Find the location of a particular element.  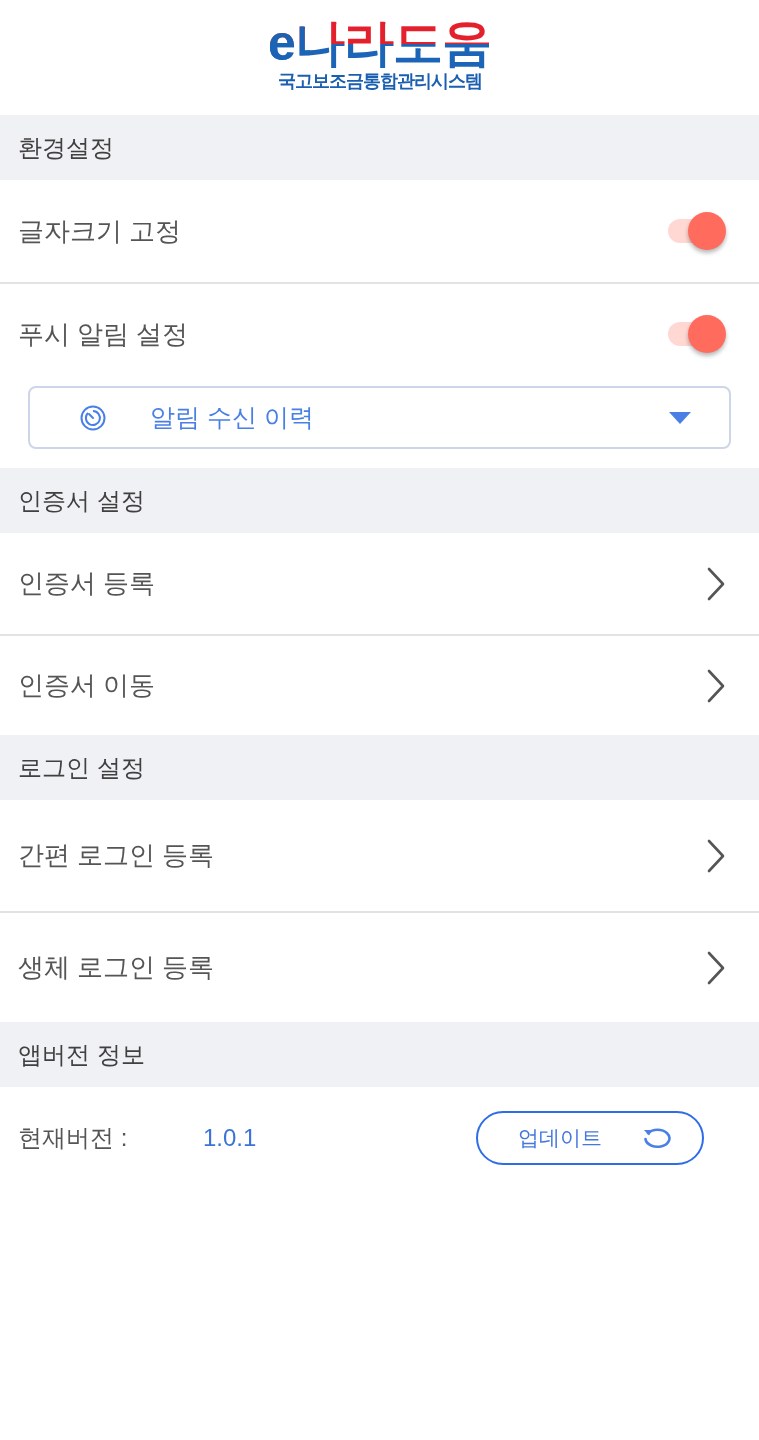

timer-icon is located at coordinates (93, 417).